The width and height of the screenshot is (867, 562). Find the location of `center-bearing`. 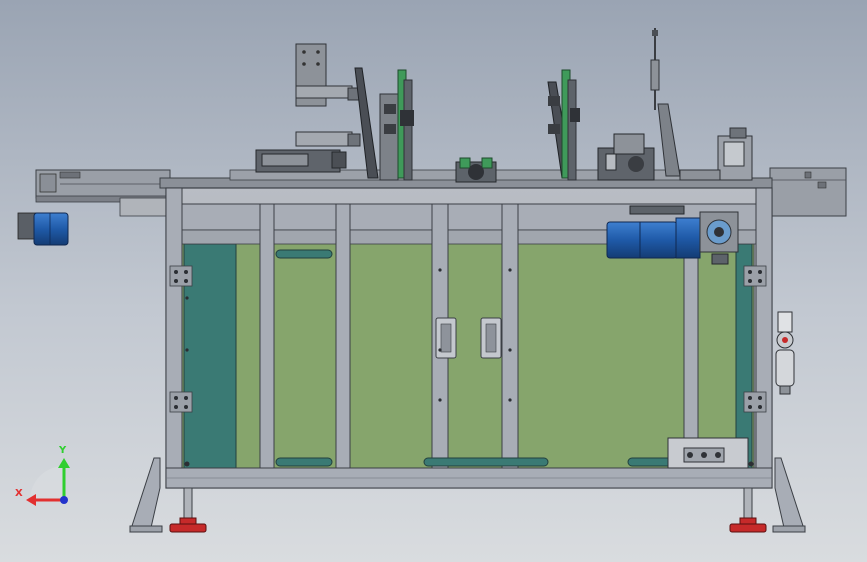

center-bearing is located at coordinates (476, 170).